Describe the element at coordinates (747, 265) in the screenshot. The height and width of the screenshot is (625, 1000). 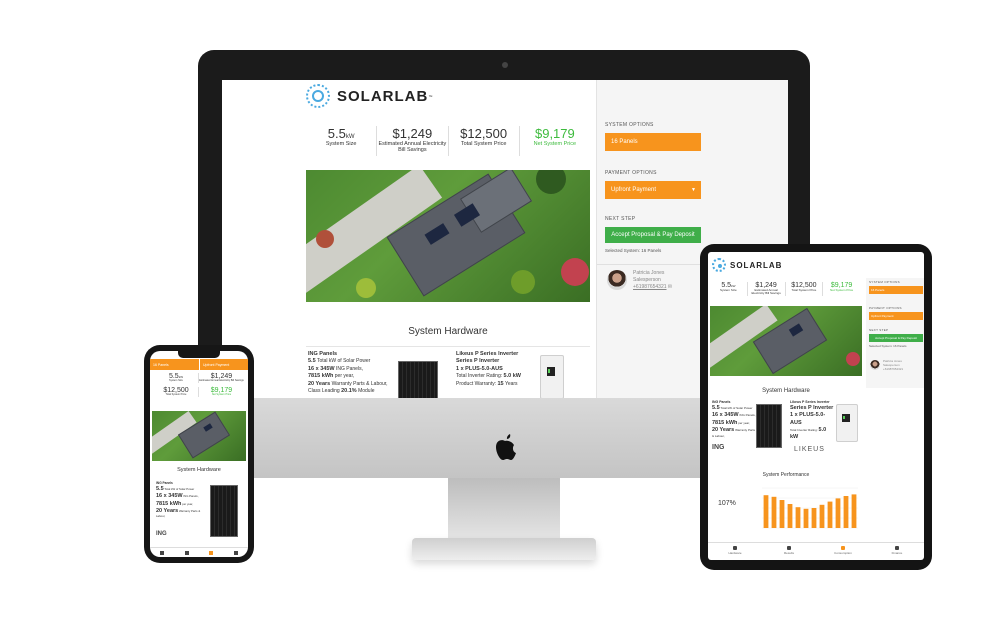
I see `tablet-logo: SOLARLAB` at that location.